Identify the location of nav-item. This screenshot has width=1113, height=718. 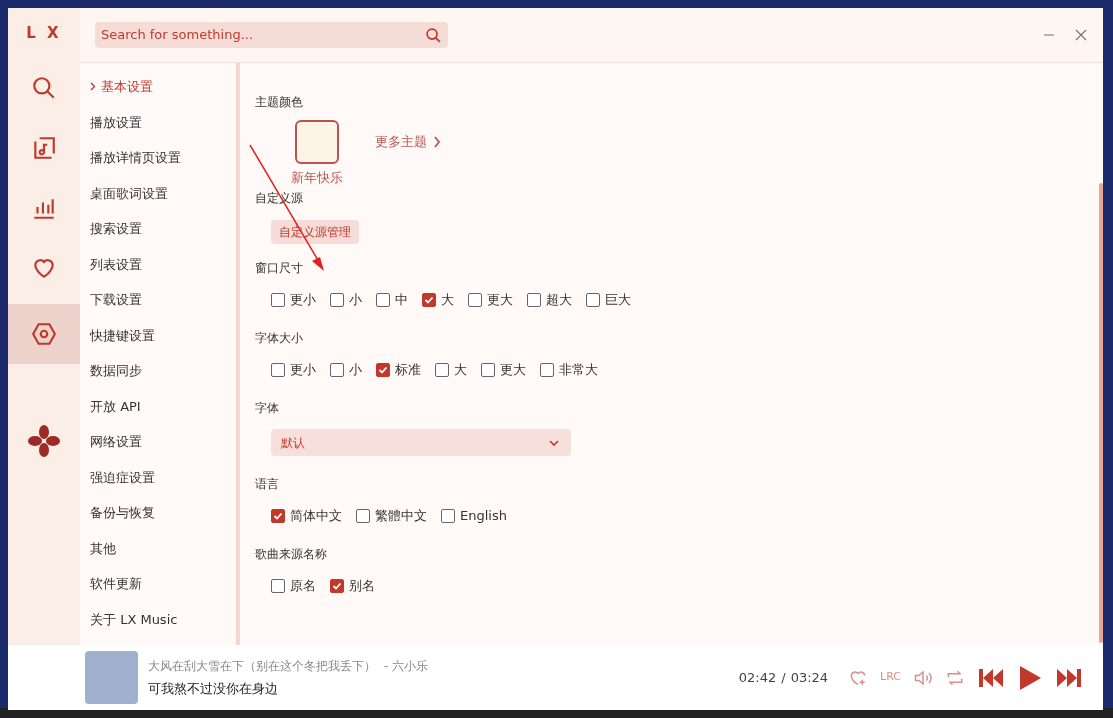
(44, 334).